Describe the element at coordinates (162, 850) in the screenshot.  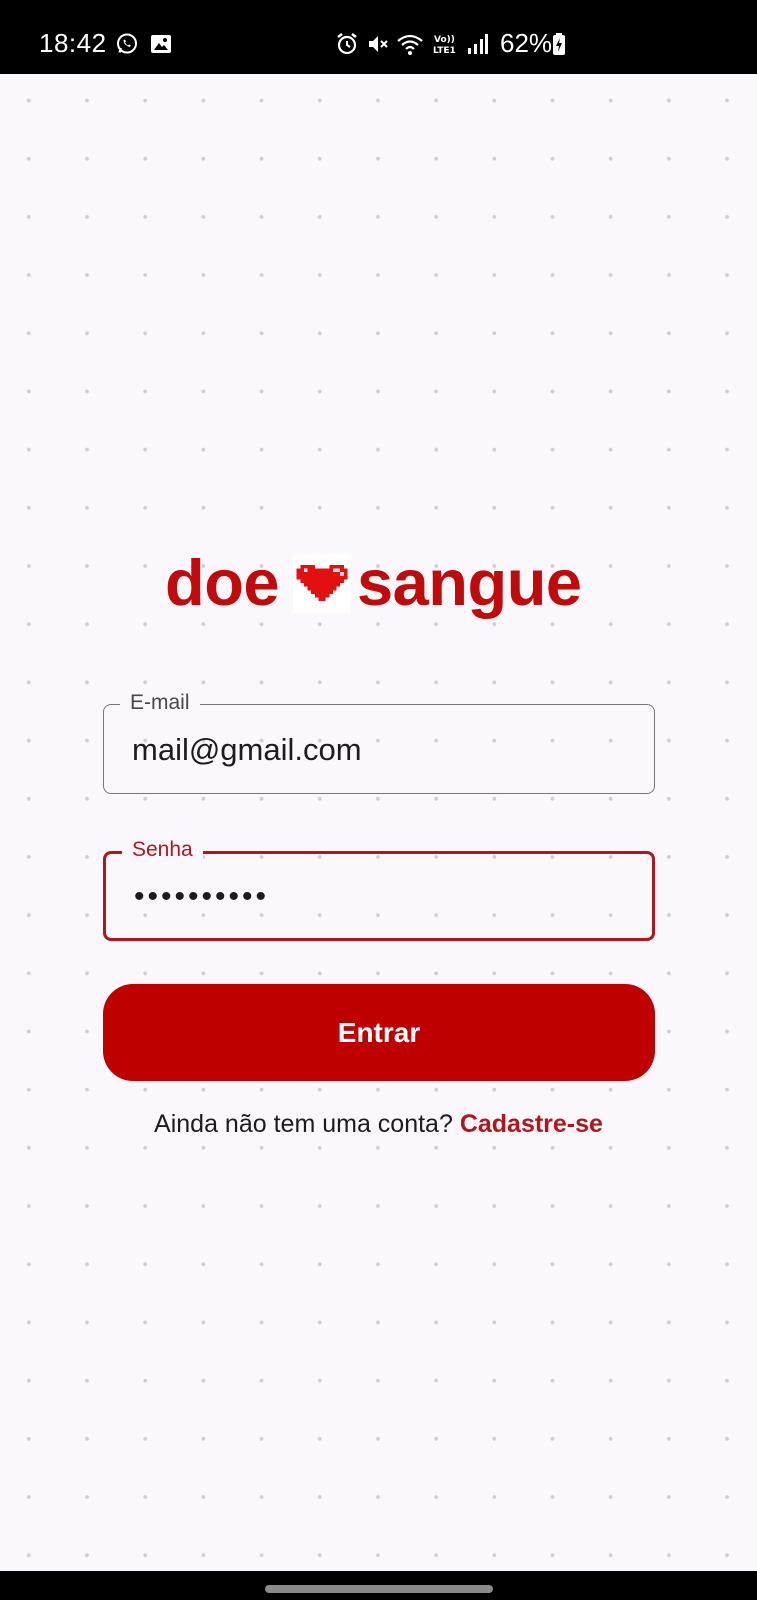
I see `password-field-label: Senha` at that location.